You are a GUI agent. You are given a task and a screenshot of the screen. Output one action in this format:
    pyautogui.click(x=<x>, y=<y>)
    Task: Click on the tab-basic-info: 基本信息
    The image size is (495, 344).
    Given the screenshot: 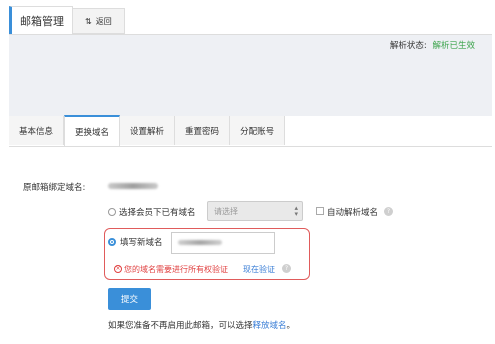 What is the action you would take?
    pyautogui.click(x=37, y=130)
    